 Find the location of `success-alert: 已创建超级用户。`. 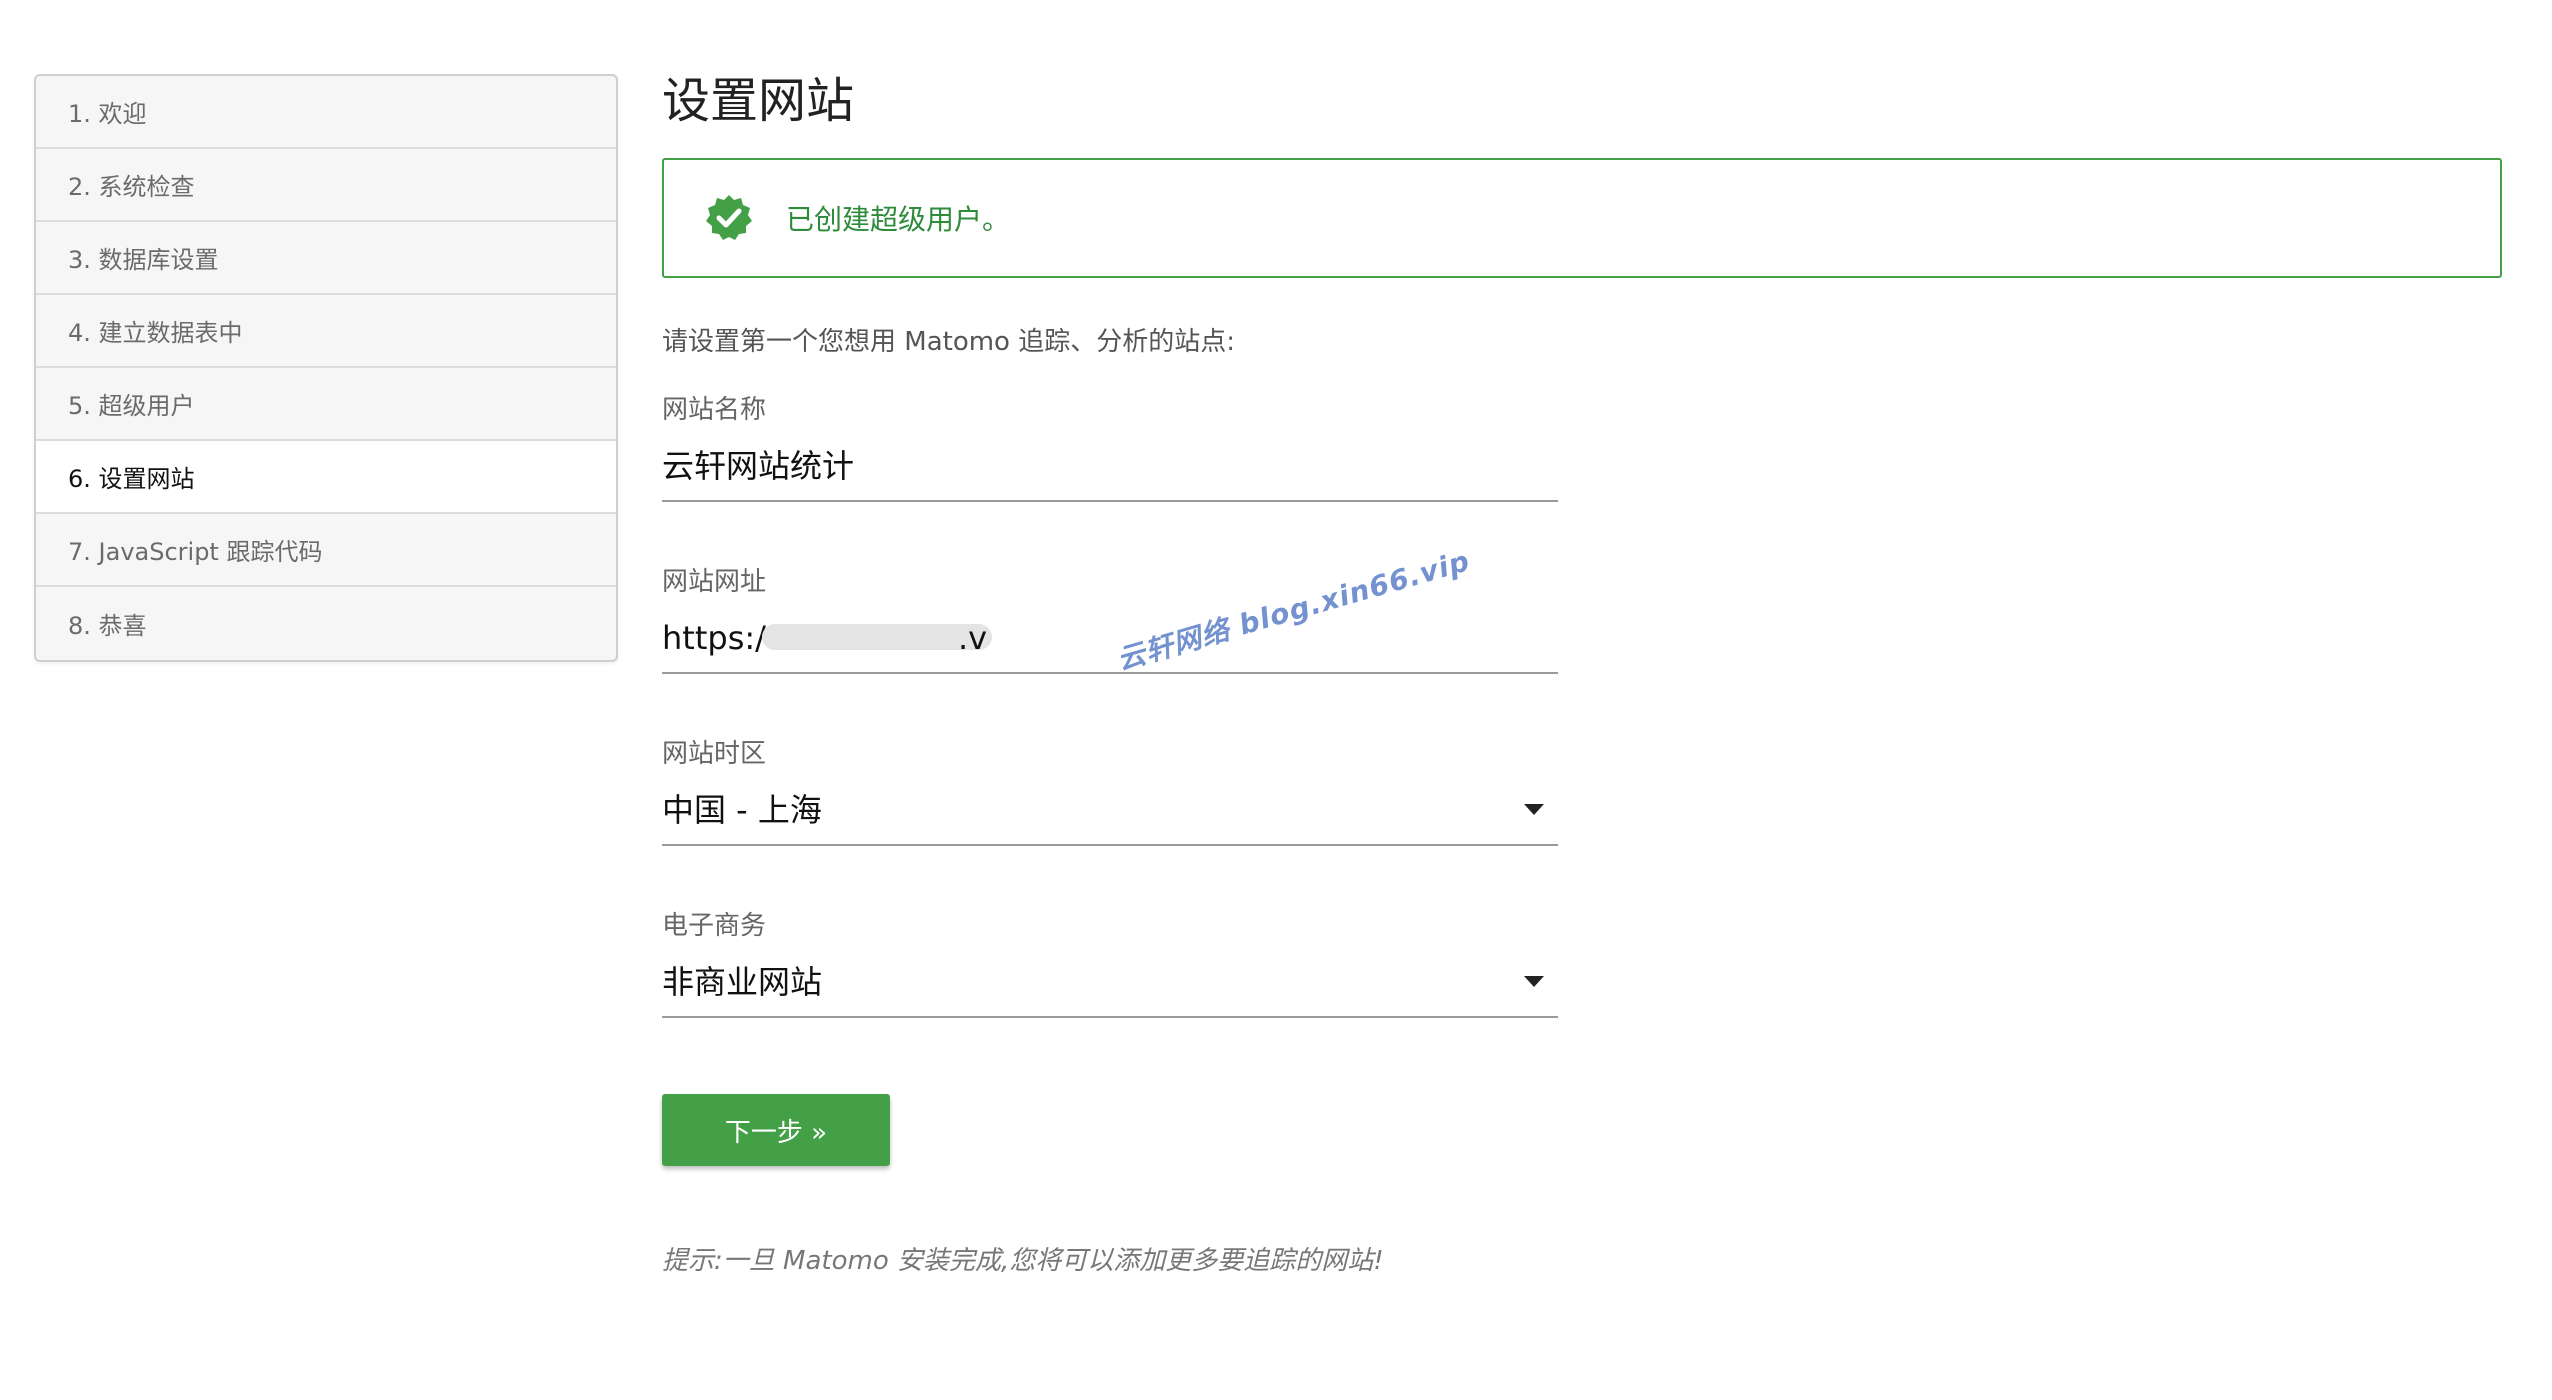

success-alert: 已创建超级用户。 is located at coordinates (1582, 218).